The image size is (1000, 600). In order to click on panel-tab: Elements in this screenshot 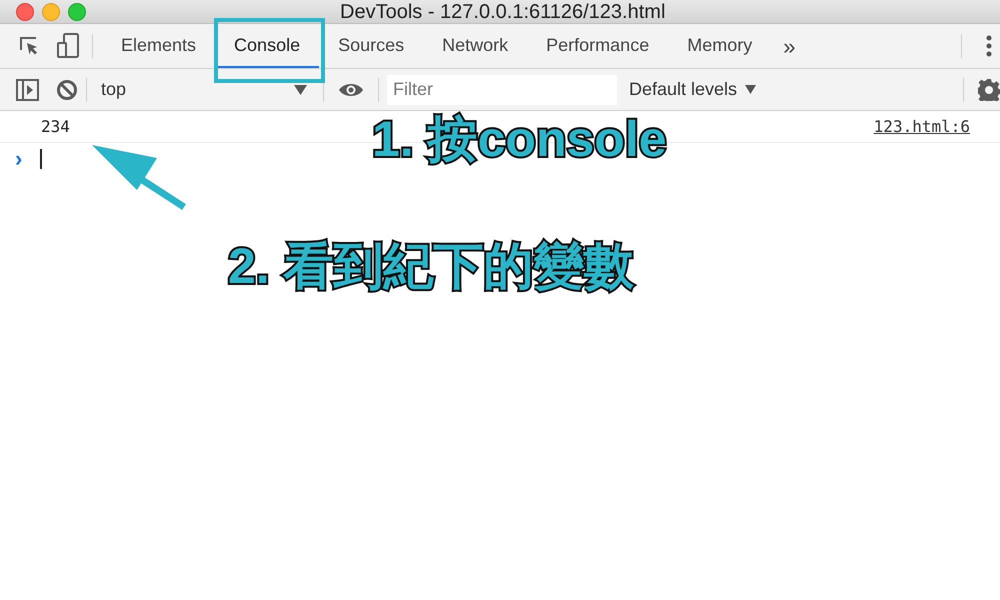, I will do `click(159, 46)`.